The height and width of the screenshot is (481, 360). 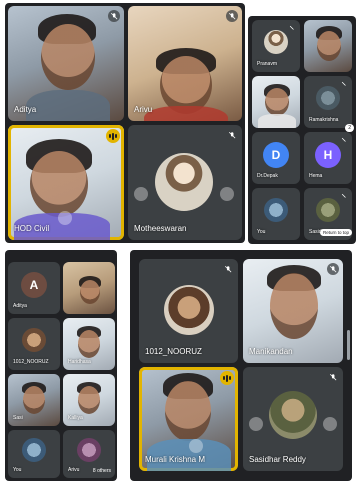 I want to click on participant-tile-1012-nooruz-small: 1012_NOORUZ, so click(x=34, y=344).